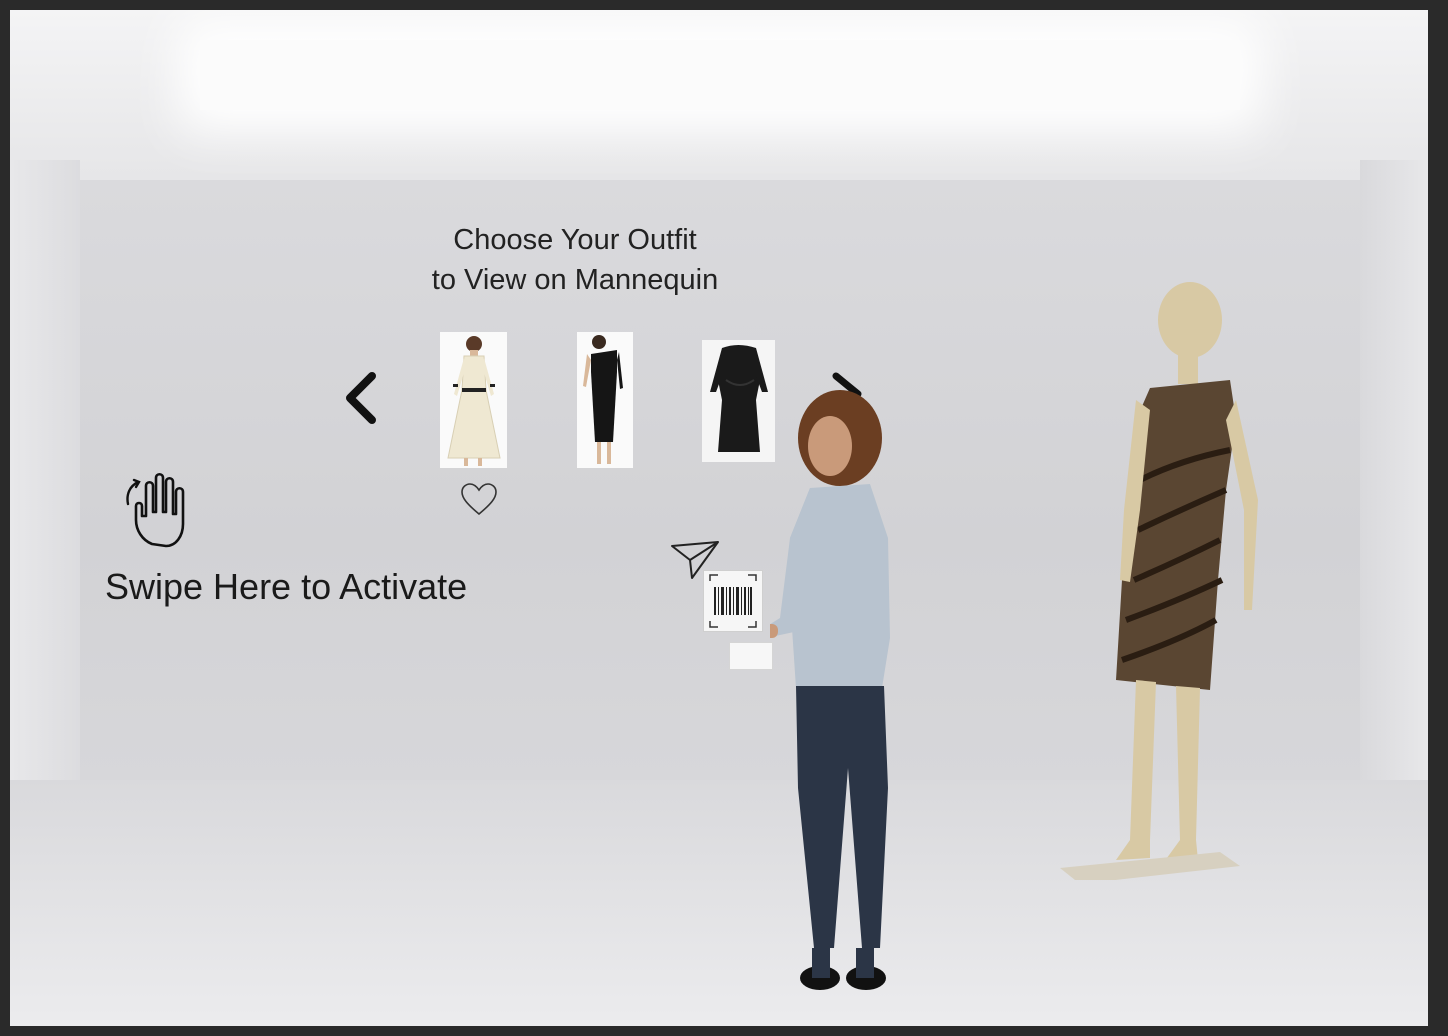 The image size is (1448, 1036). I want to click on outfit-thumb-cream-dress, so click(473, 400).